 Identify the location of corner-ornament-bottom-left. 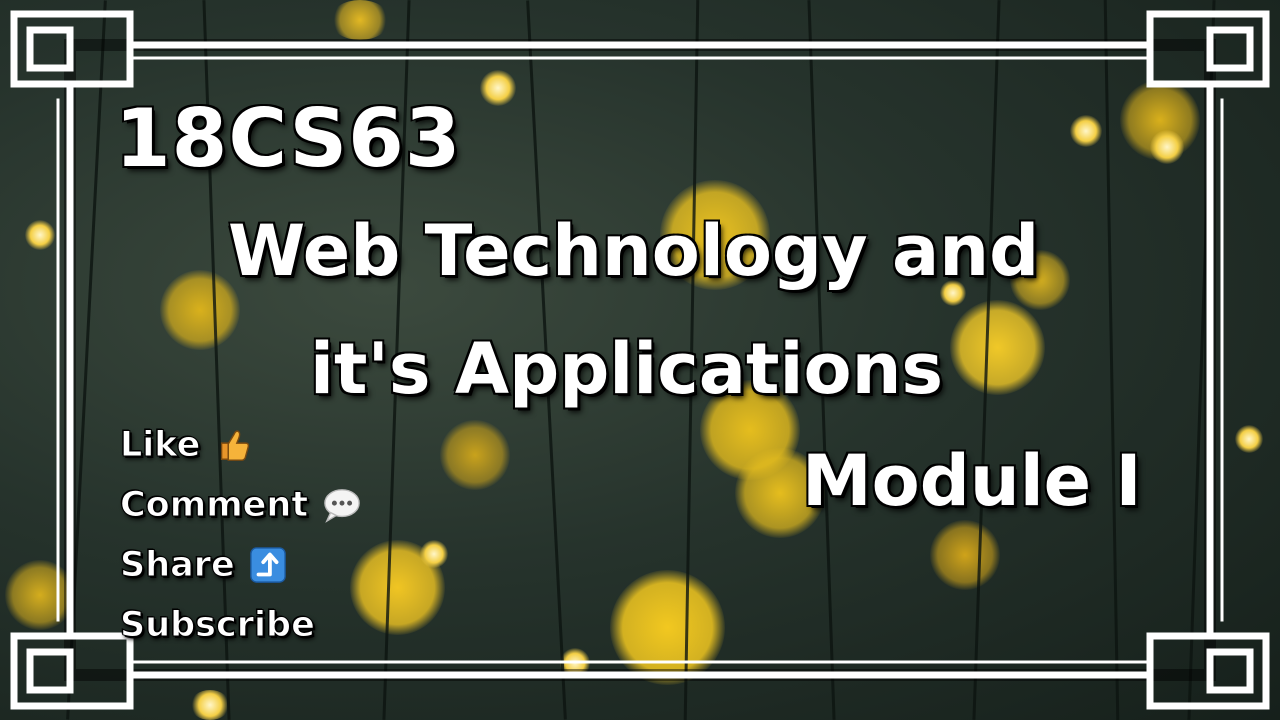
(72, 665).